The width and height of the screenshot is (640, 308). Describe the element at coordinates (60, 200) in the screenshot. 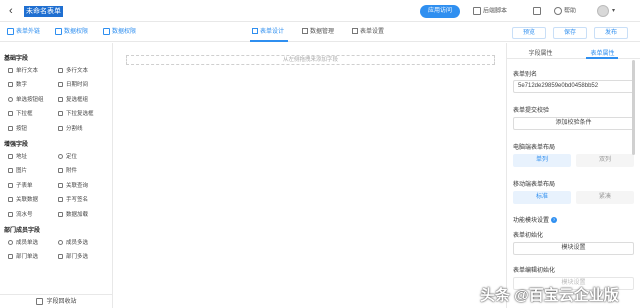

I see `signature-icon` at that location.